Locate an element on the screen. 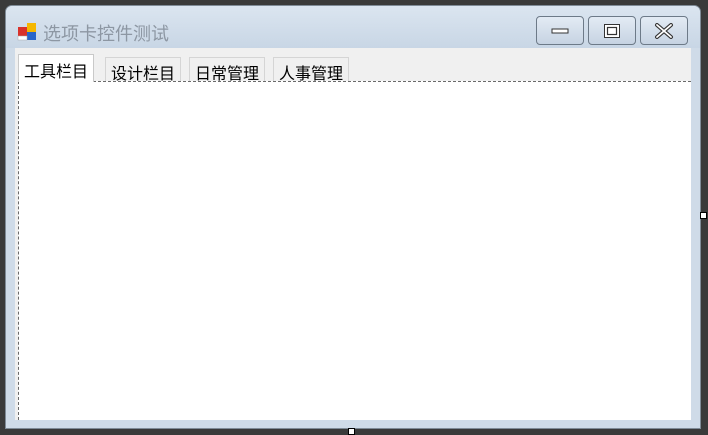 The height and width of the screenshot is (435, 708). close-icon is located at coordinates (664, 30).